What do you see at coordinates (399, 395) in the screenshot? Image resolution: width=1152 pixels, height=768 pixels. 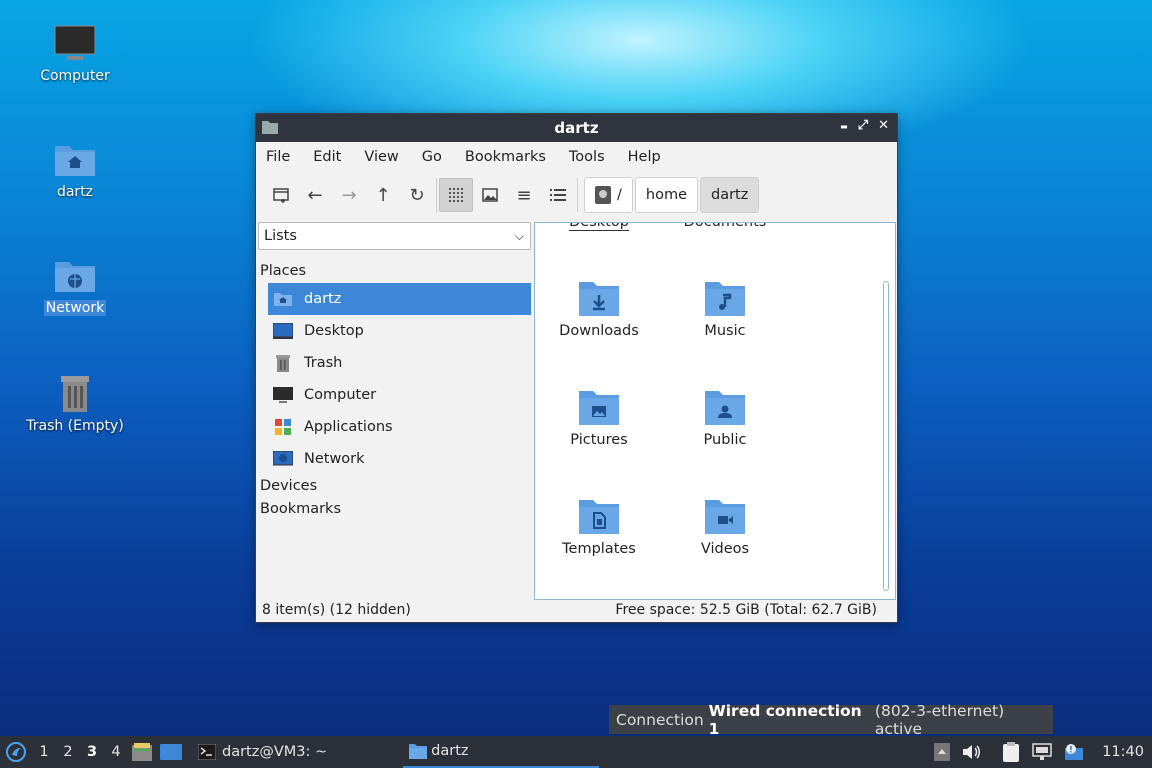 I see `place-item-computer: Computer` at bounding box center [399, 395].